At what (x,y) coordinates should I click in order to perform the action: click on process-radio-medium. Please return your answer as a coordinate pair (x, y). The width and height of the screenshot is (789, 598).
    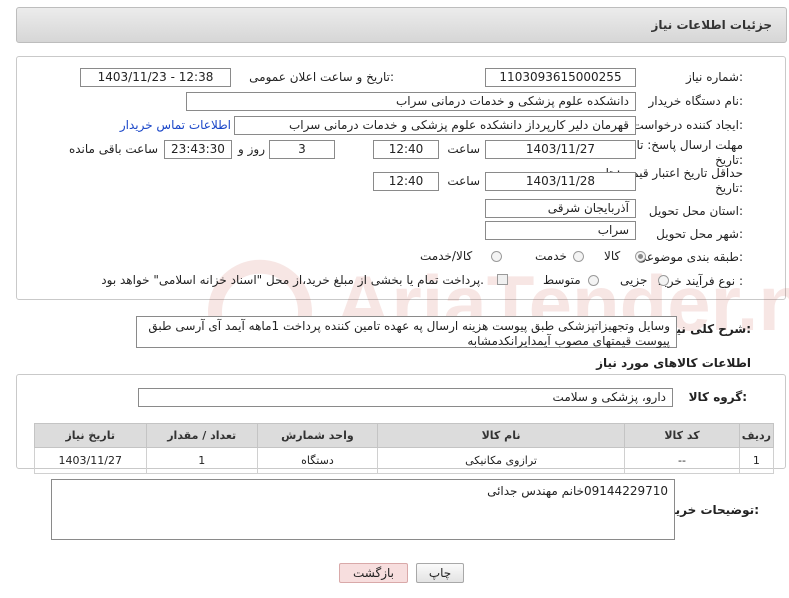
    Looking at the image, I should click on (593, 280).